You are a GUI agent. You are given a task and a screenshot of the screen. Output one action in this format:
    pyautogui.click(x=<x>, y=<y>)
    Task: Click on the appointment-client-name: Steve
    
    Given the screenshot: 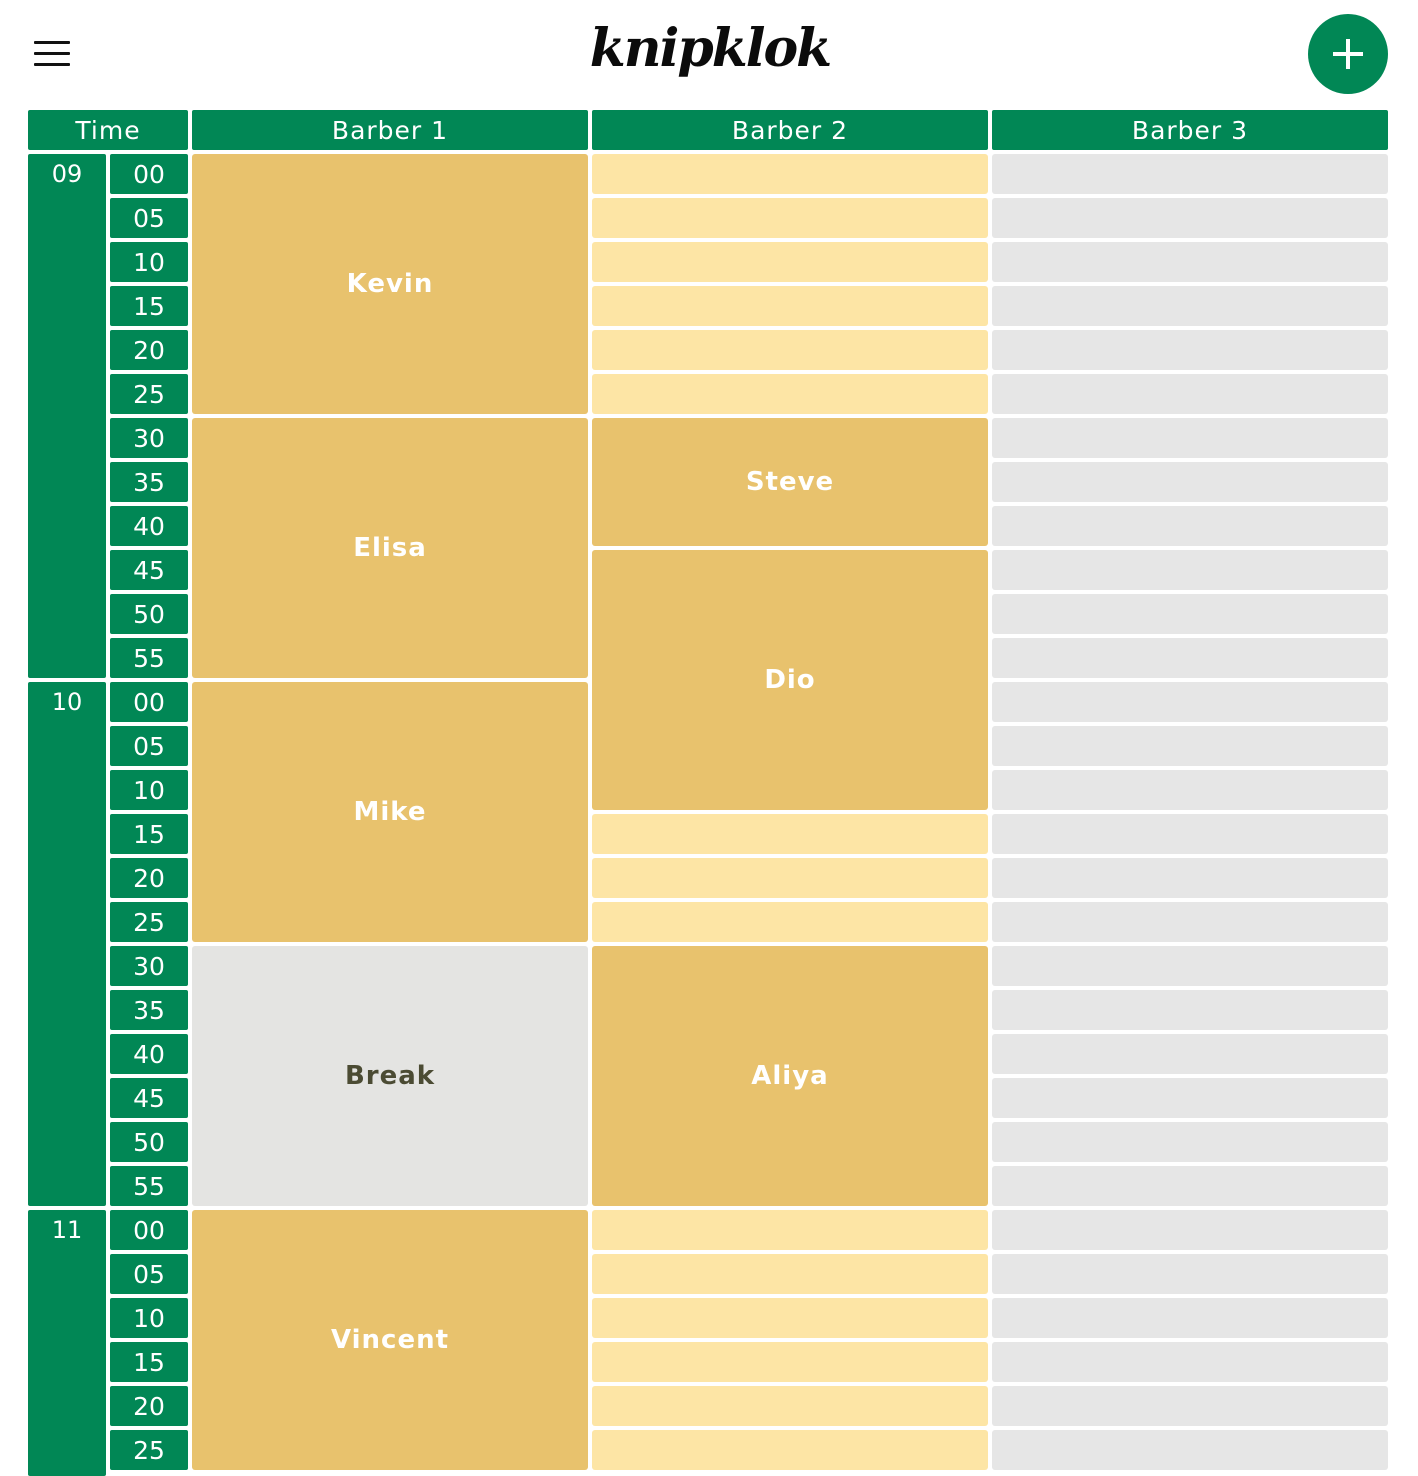 What is the action you would take?
    pyautogui.click(x=790, y=482)
    